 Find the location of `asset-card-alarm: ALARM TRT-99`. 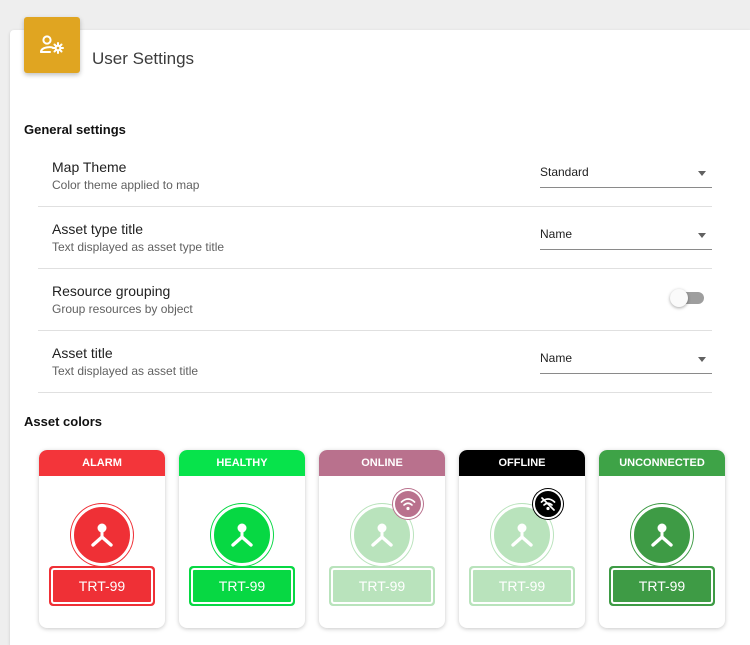

asset-card-alarm: ALARM TRT-99 is located at coordinates (102, 539).